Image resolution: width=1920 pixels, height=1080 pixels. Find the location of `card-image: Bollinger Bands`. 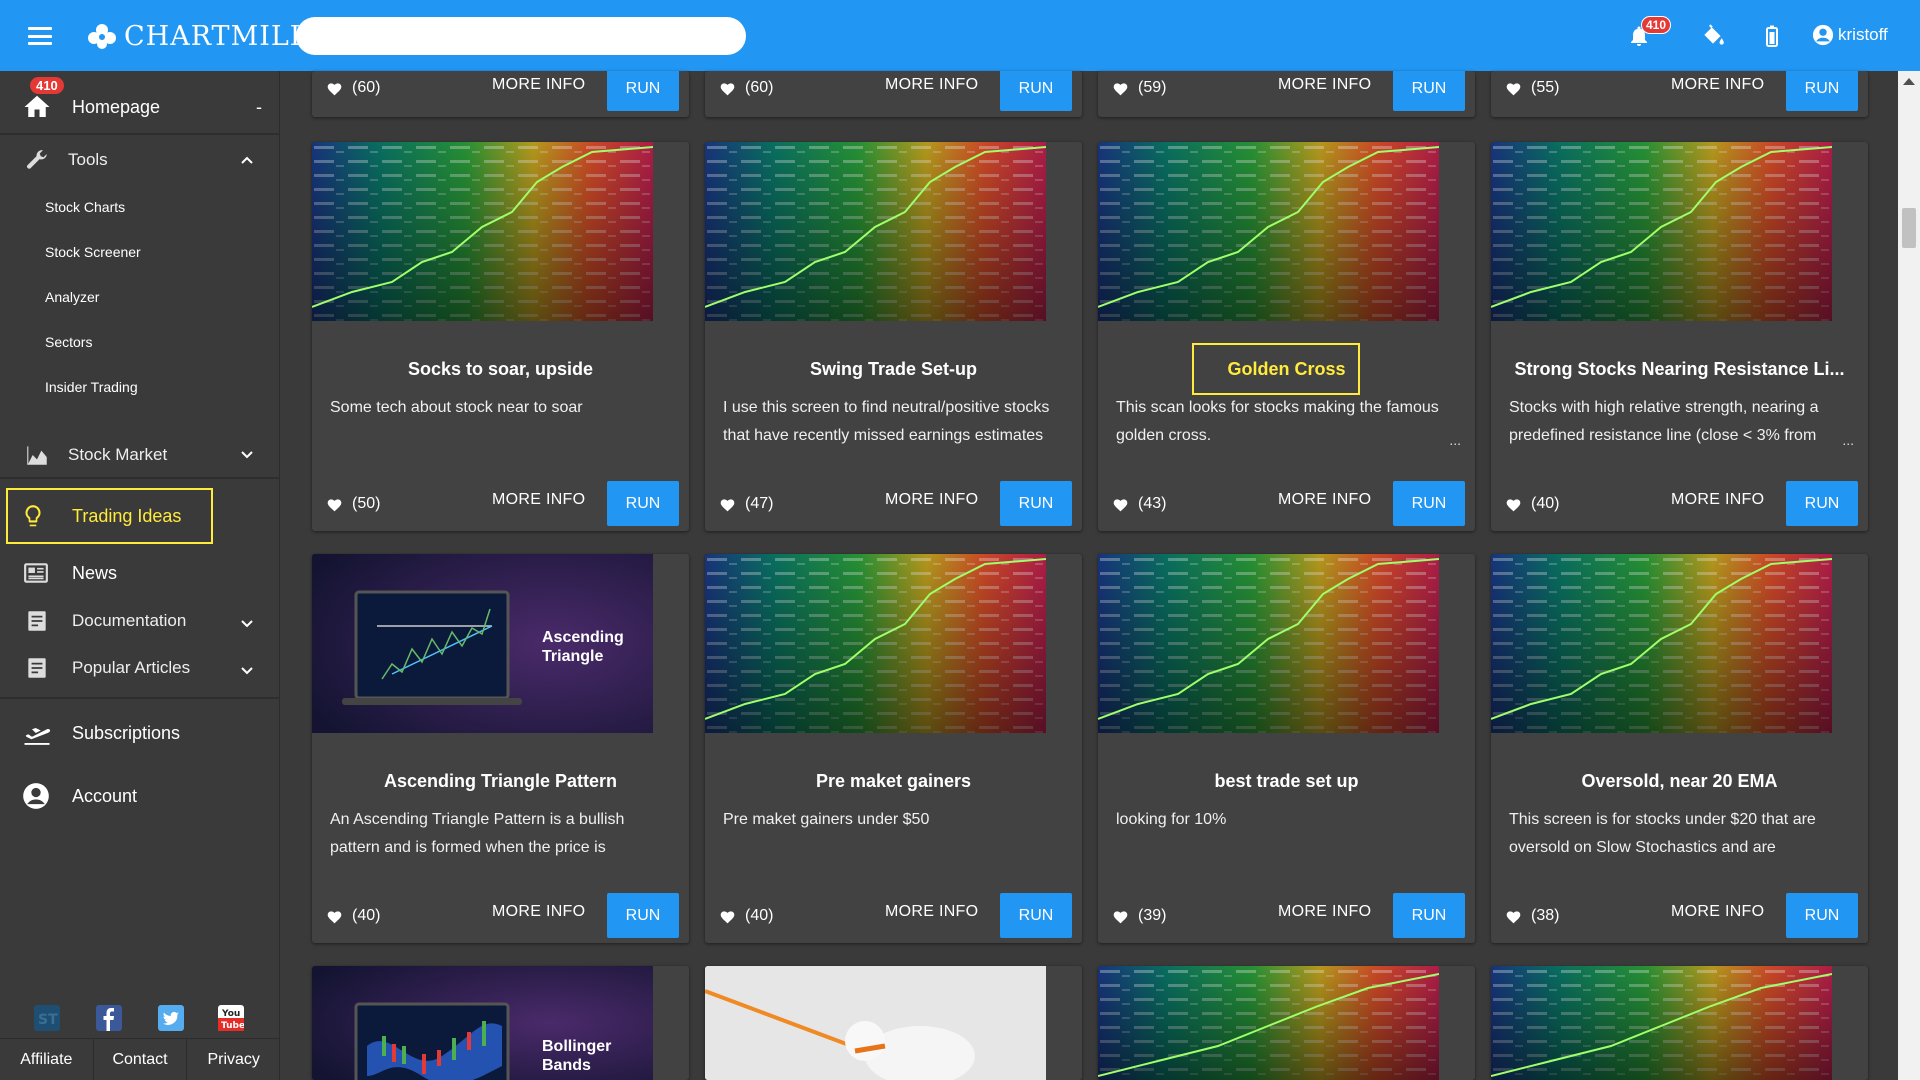

card-image: Bollinger Bands is located at coordinates (482, 1023).